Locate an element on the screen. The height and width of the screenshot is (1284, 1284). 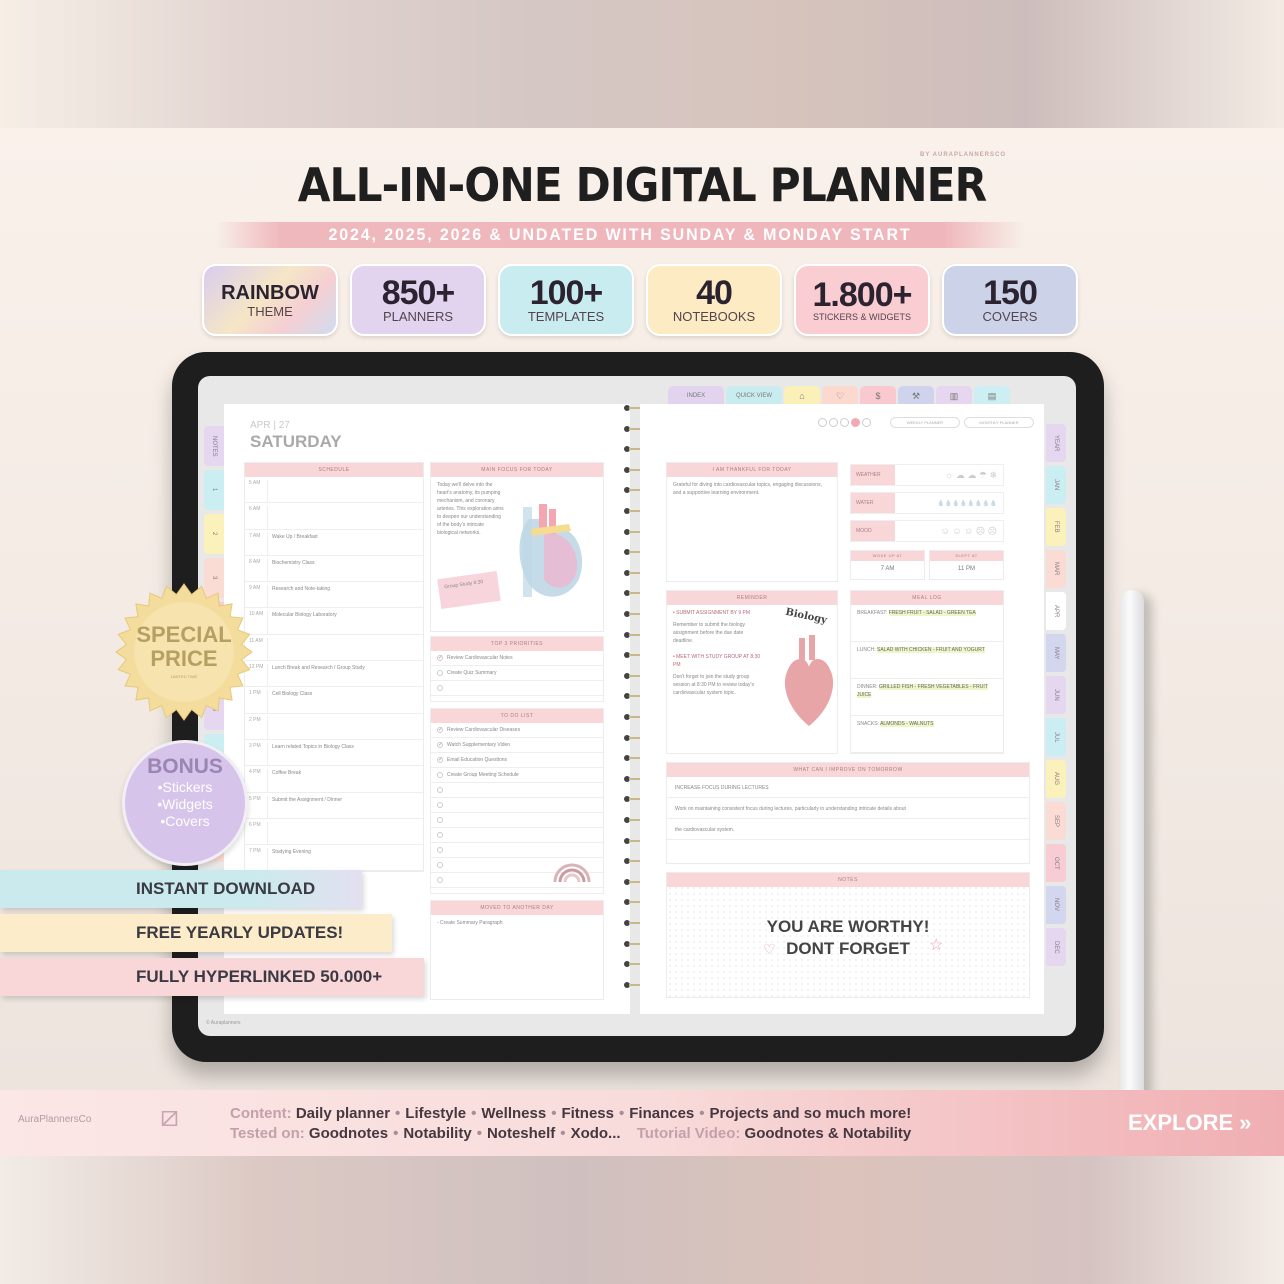
schedule-entry: Lunch Break and Research / Group Study is located at coordinates (345, 675).